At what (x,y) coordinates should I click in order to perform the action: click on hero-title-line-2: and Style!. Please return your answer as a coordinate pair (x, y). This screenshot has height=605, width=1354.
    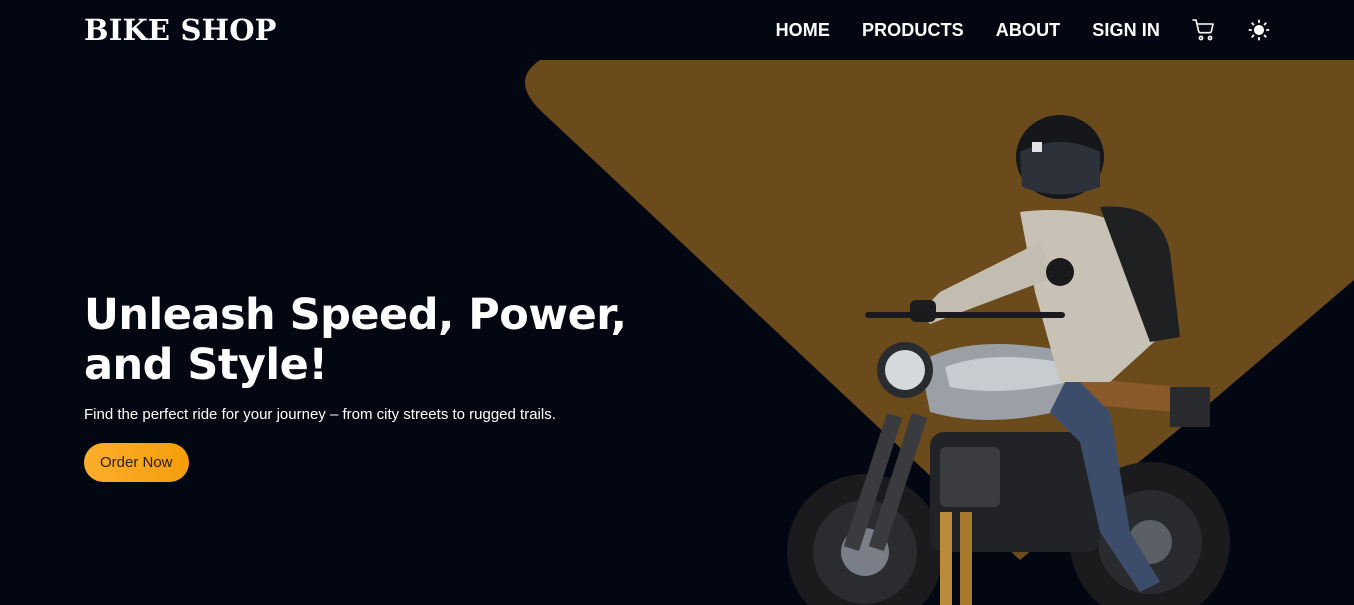
    Looking at the image, I should click on (206, 365).